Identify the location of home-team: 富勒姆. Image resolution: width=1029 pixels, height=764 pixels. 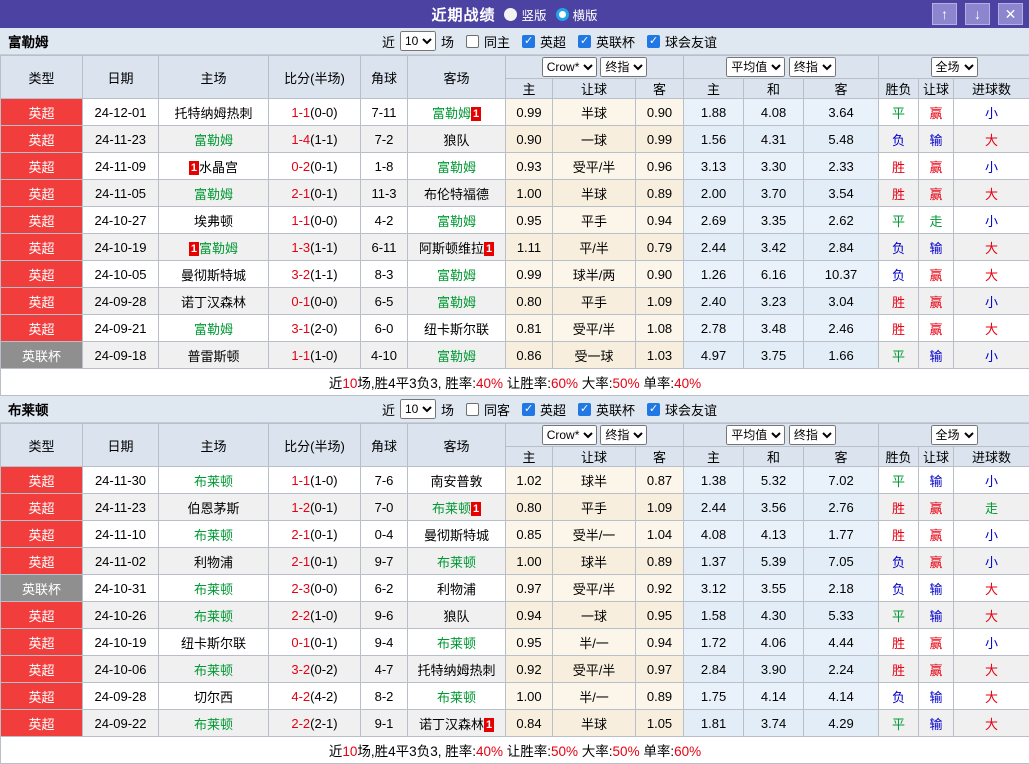
(214, 139).